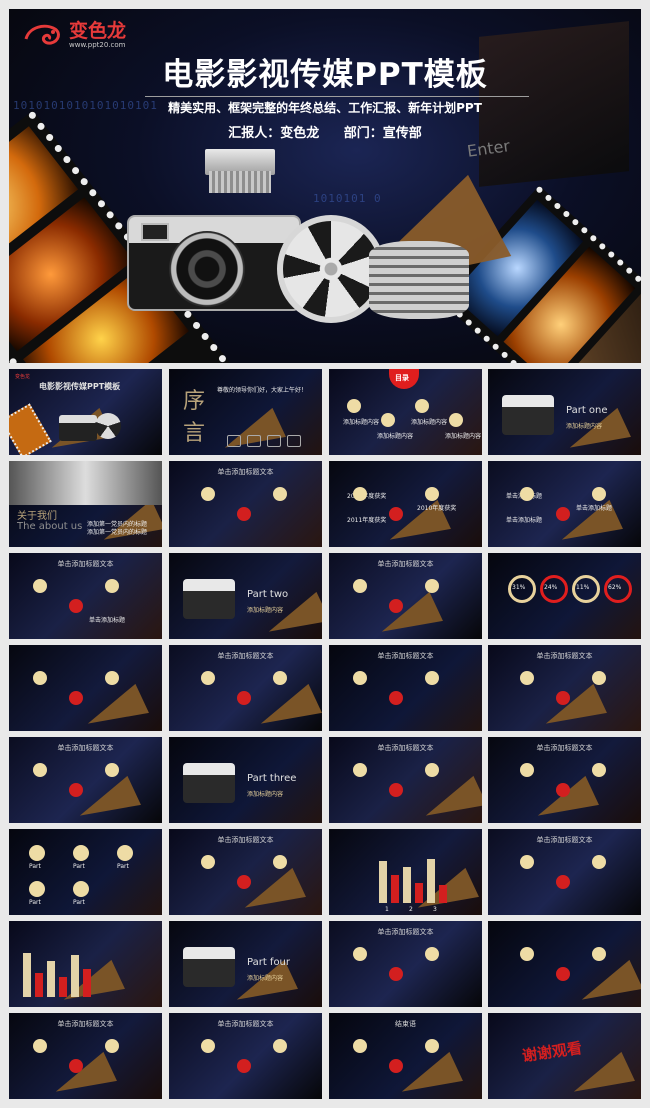 The height and width of the screenshot is (1108, 650). What do you see at coordinates (564, 596) in the screenshot?
I see `slide-thumbnail: 31% 24% 11% 62%` at bounding box center [564, 596].